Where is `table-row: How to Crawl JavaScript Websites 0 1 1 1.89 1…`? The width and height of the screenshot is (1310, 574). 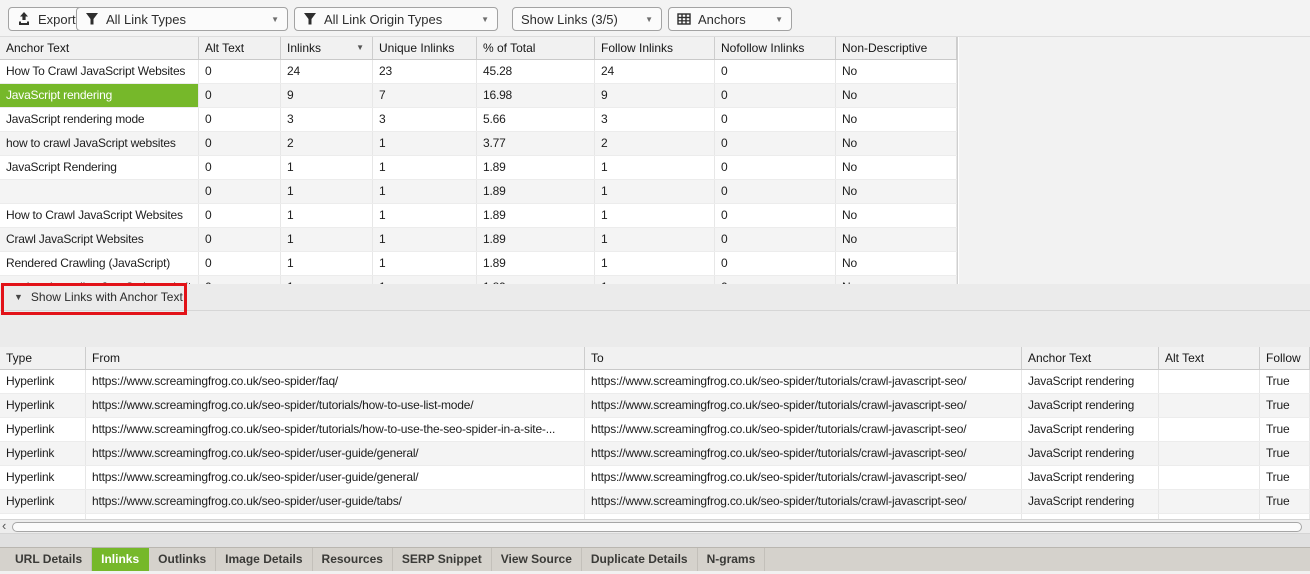
table-row: How to Crawl JavaScript Websites 0 1 1 1.89 1… is located at coordinates (478, 216).